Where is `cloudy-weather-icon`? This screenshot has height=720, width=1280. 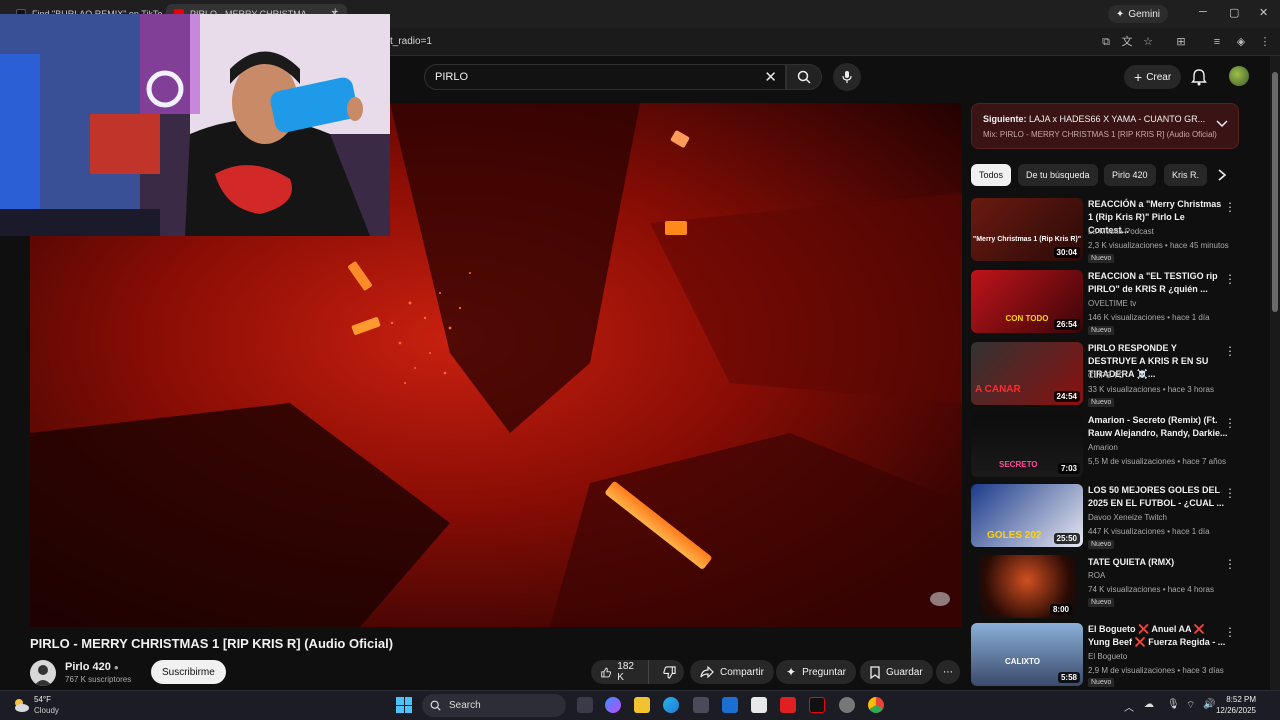 cloudy-weather-icon is located at coordinates (21, 705).